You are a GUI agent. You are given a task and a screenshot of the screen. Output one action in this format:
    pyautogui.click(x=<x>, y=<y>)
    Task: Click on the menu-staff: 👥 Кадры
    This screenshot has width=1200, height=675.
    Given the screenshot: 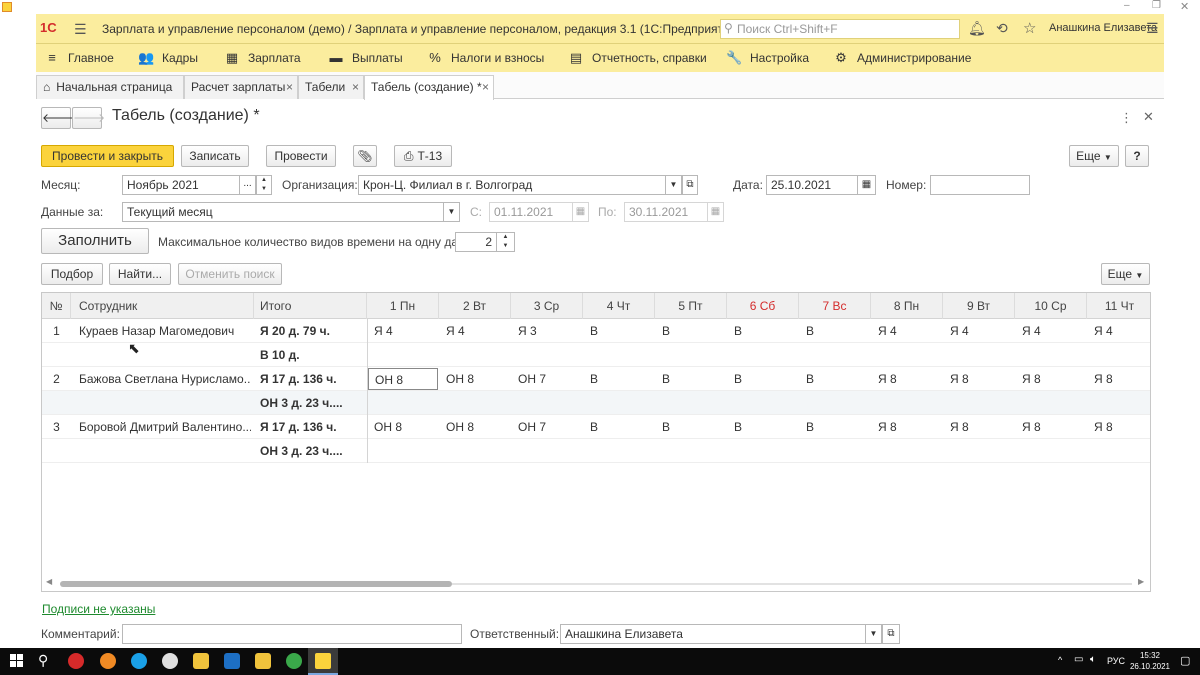 What is the action you would take?
    pyautogui.click(x=168, y=58)
    